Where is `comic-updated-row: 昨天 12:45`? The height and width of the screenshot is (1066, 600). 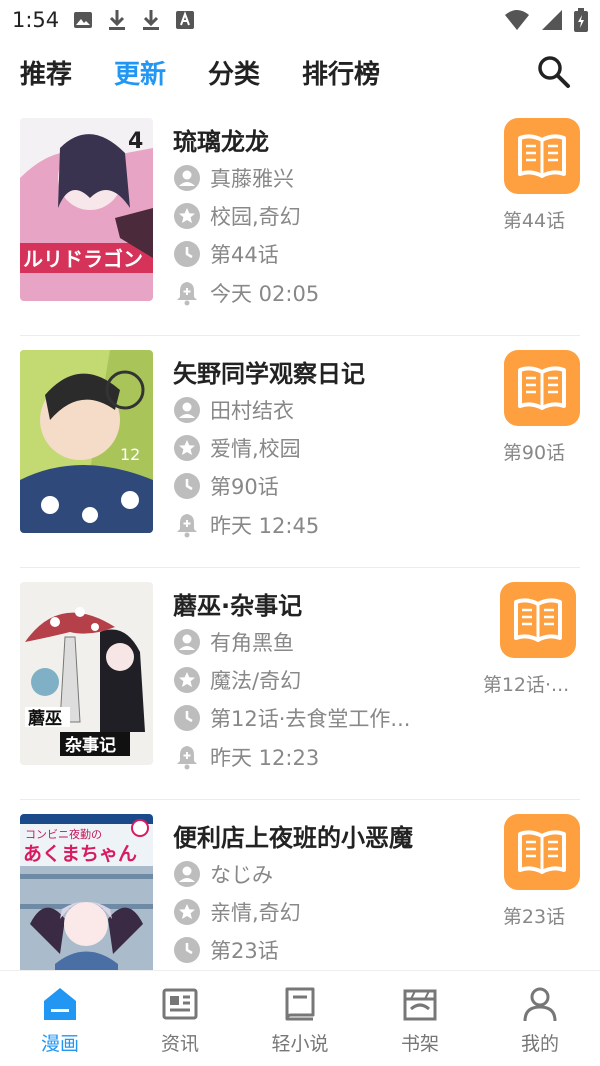 comic-updated-row: 昨天 12:45 is located at coordinates (246, 525).